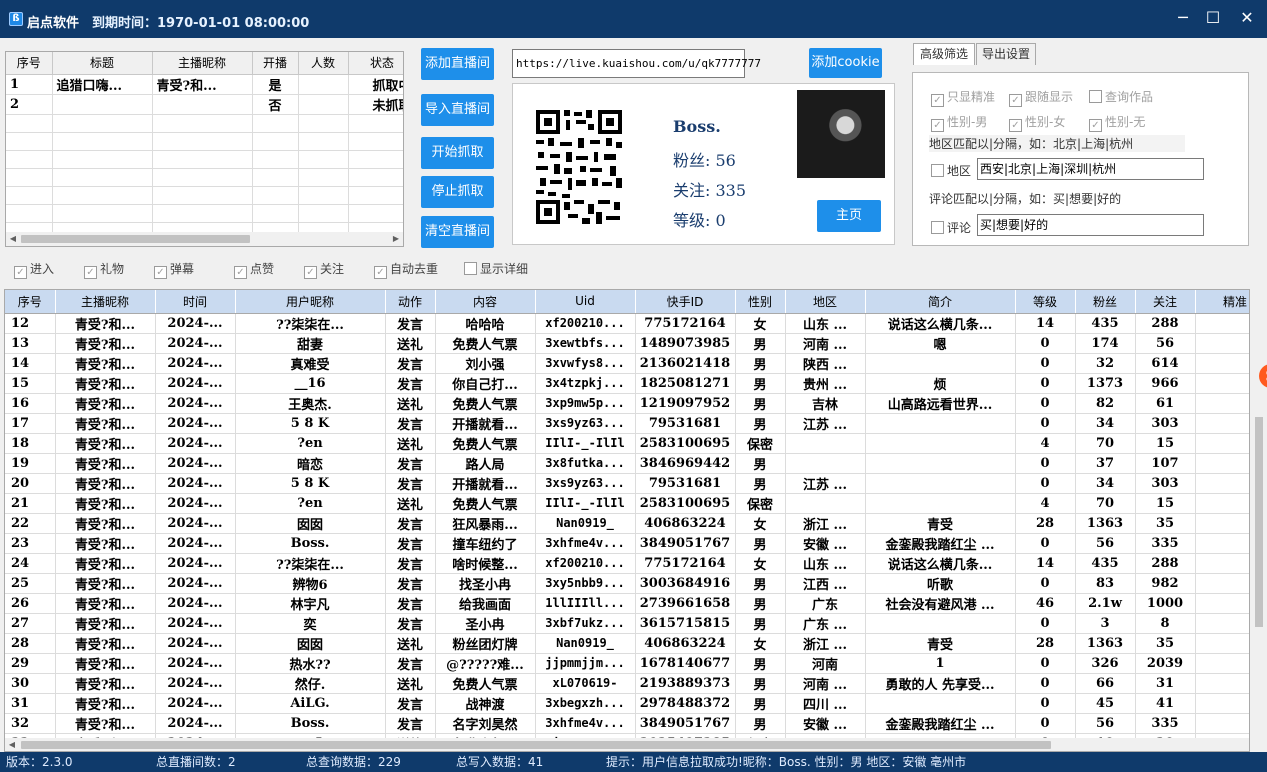  What do you see at coordinates (1105, 302) in the screenshot?
I see `column-header: 粉丝` at bounding box center [1105, 302].